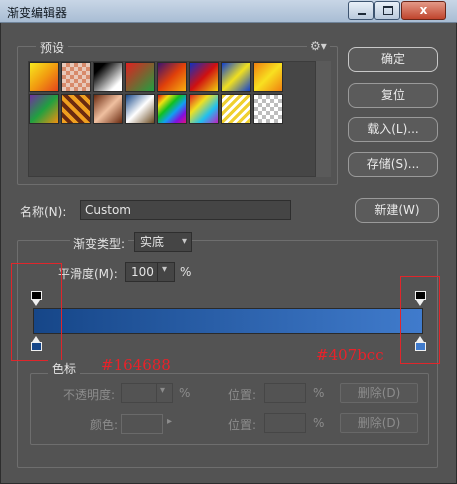 The width and height of the screenshot is (457, 484). I want to click on smoothness-input: 100, so click(141, 272).